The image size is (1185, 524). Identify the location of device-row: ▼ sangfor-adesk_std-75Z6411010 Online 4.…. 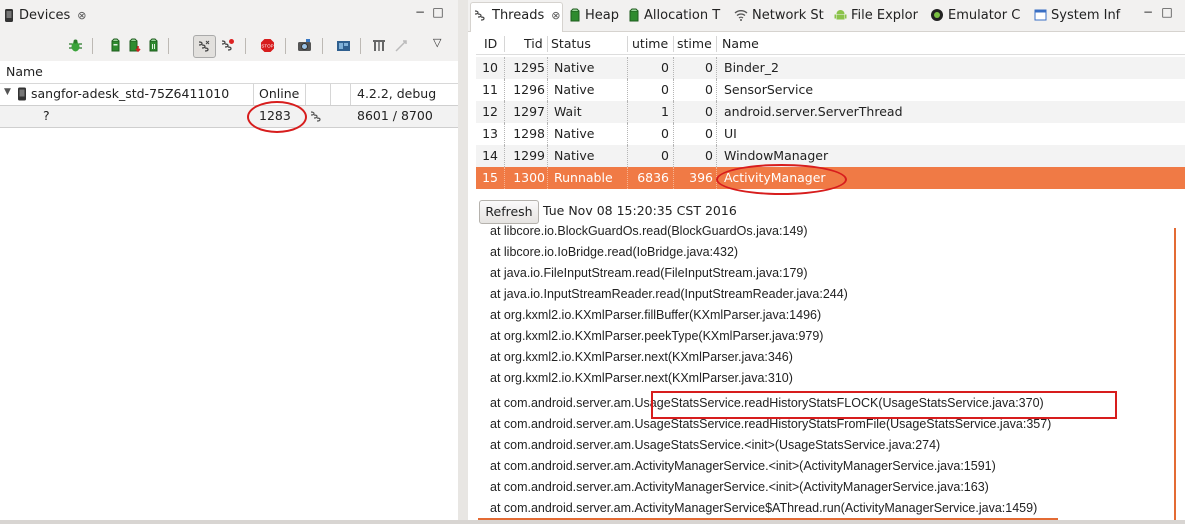
(229, 94).